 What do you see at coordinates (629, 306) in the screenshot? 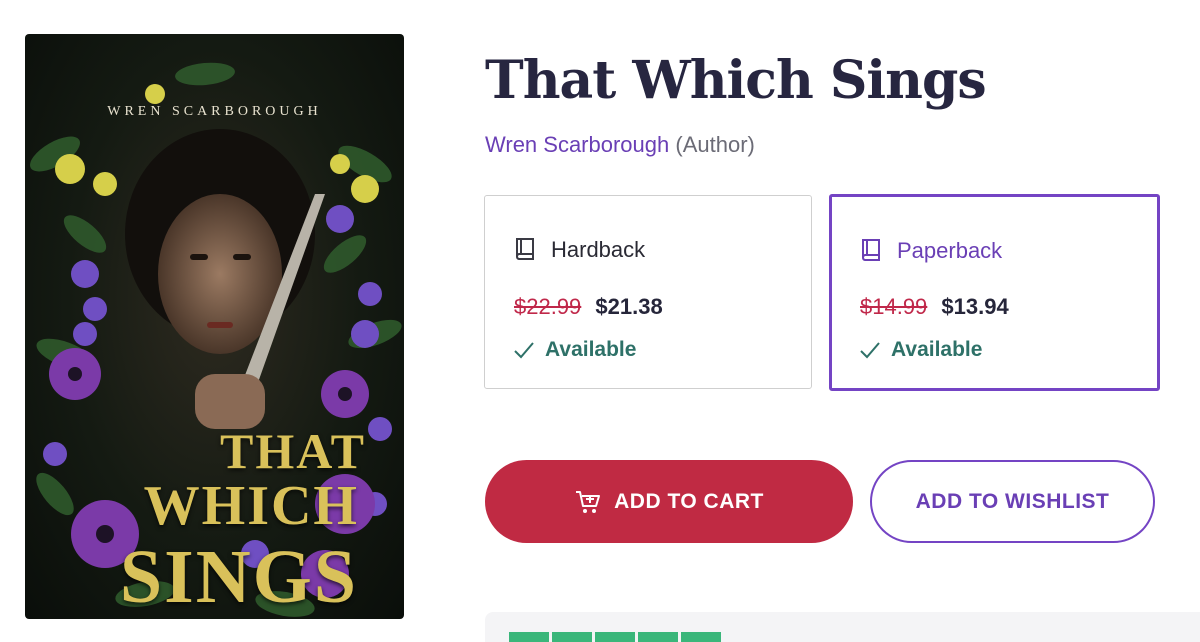
I see `sale-price: $21.38` at bounding box center [629, 306].